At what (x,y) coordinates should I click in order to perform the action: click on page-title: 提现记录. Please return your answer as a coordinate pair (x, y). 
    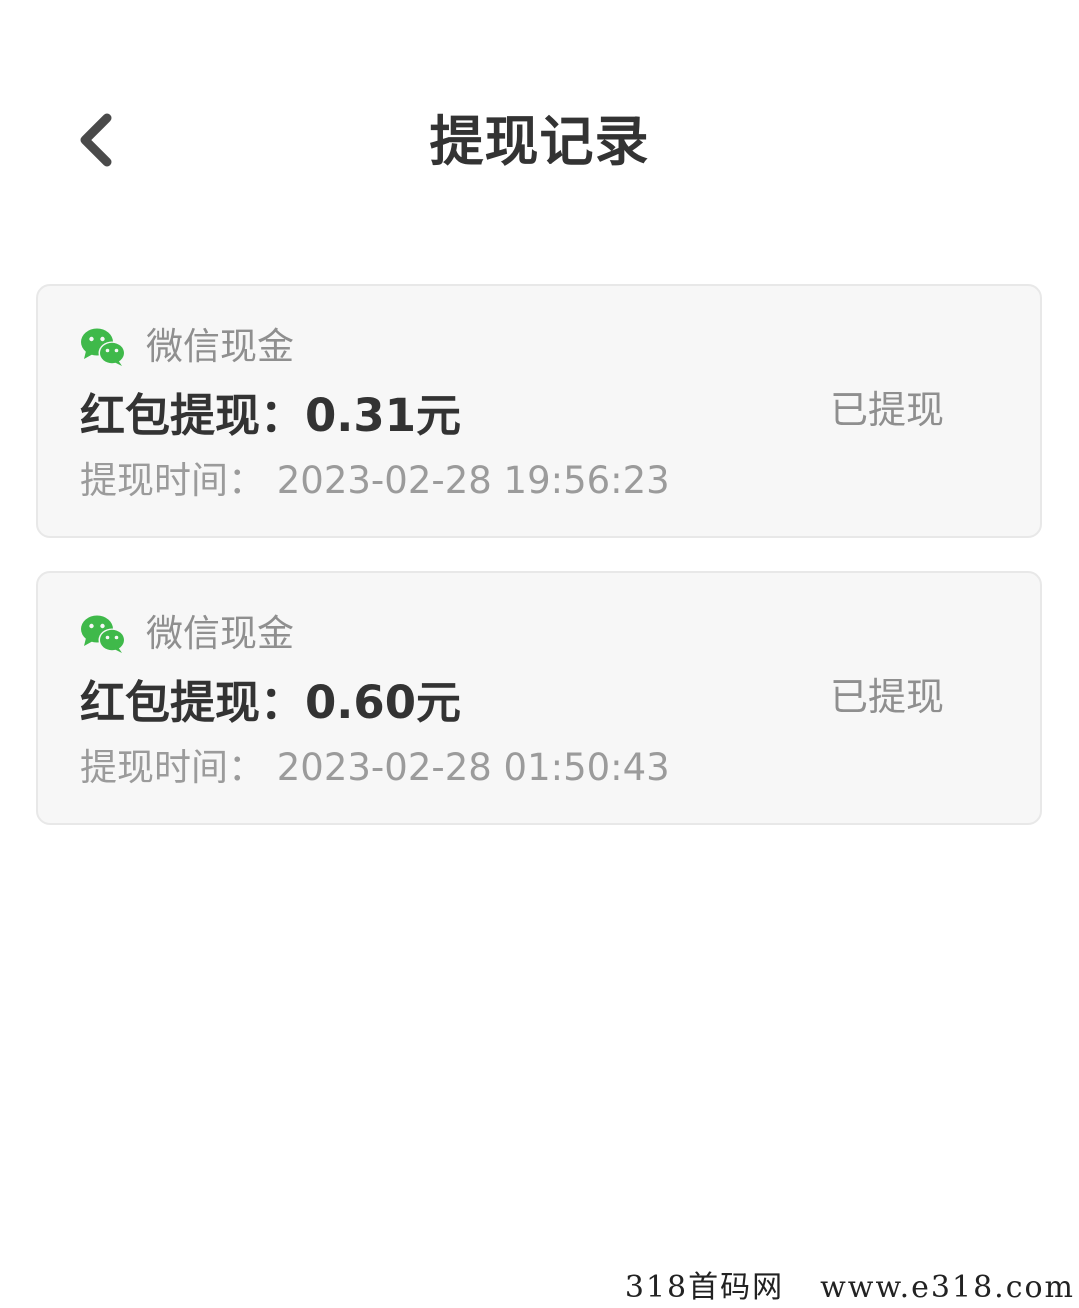
    Looking at the image, I should click on (539, 141).